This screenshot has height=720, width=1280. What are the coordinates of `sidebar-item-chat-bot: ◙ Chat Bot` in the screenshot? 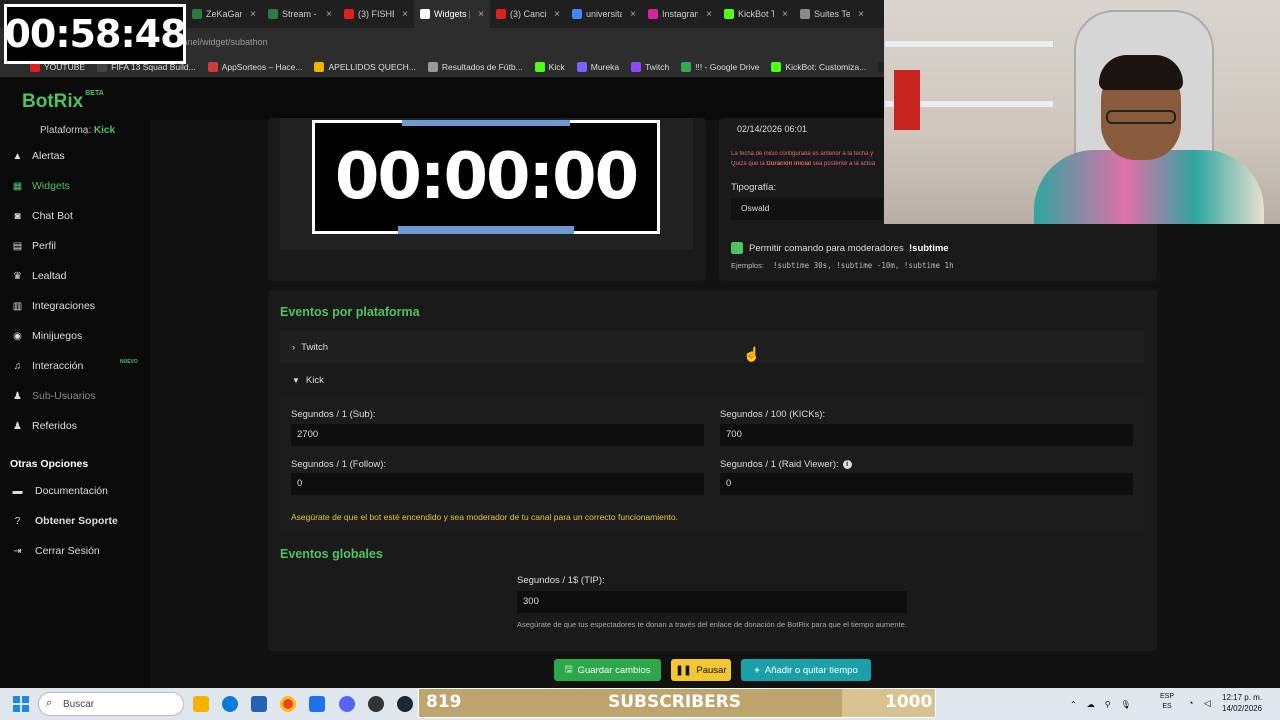 It's located at (42, 216).